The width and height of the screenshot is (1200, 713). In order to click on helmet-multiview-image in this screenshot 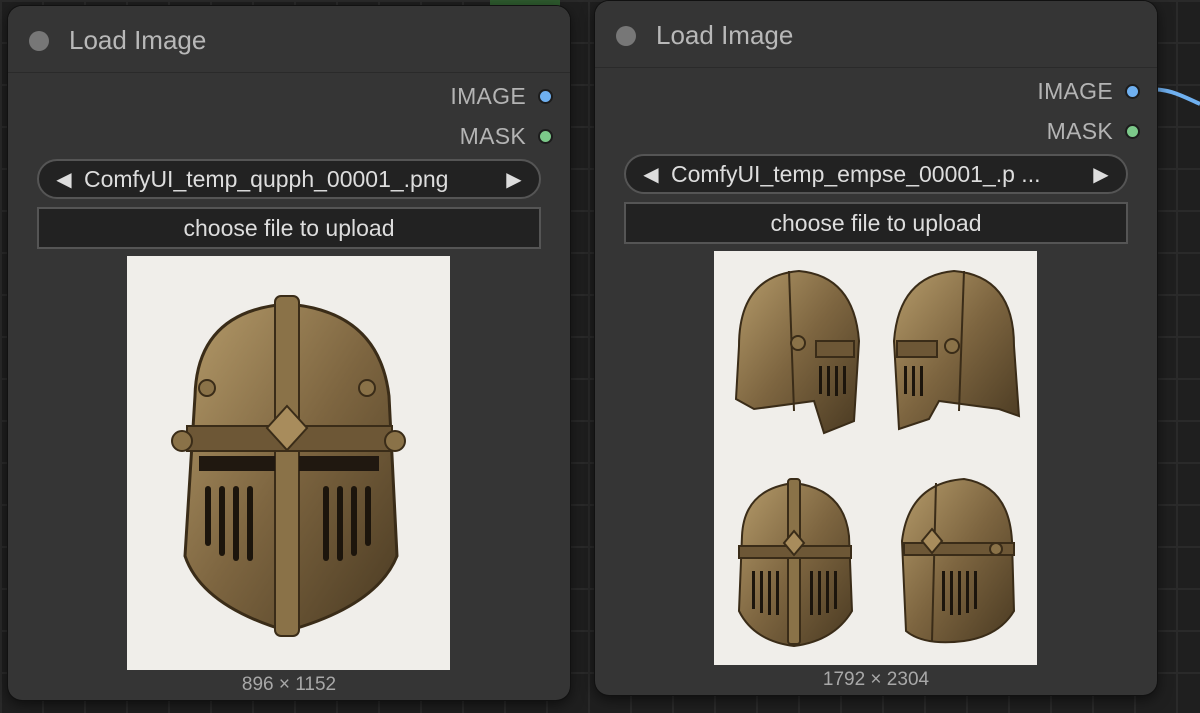, I will do `click(877, 458)`.